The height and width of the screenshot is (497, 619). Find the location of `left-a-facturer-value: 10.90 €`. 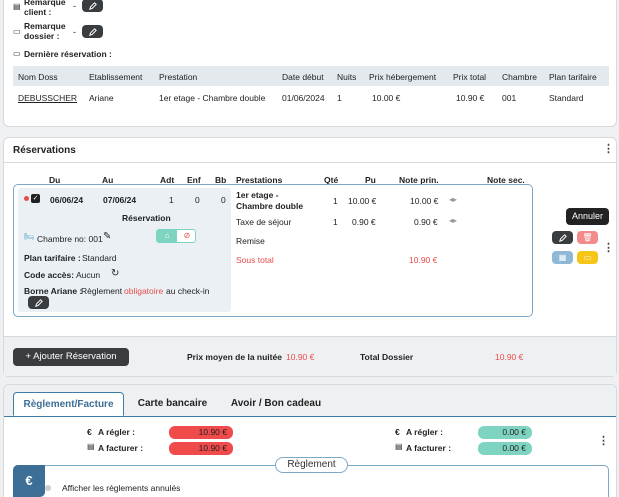

left-a-facturer-value: 10.90 € is located at coordinates (201, 448).